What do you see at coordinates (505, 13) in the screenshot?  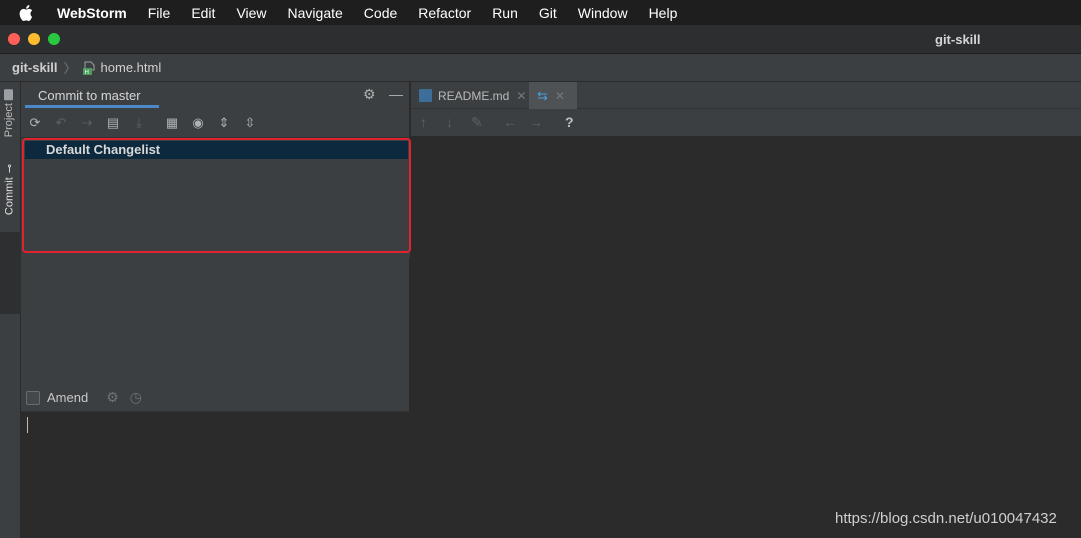 I see `menu-run: Run` at bounding box center [505, 13].